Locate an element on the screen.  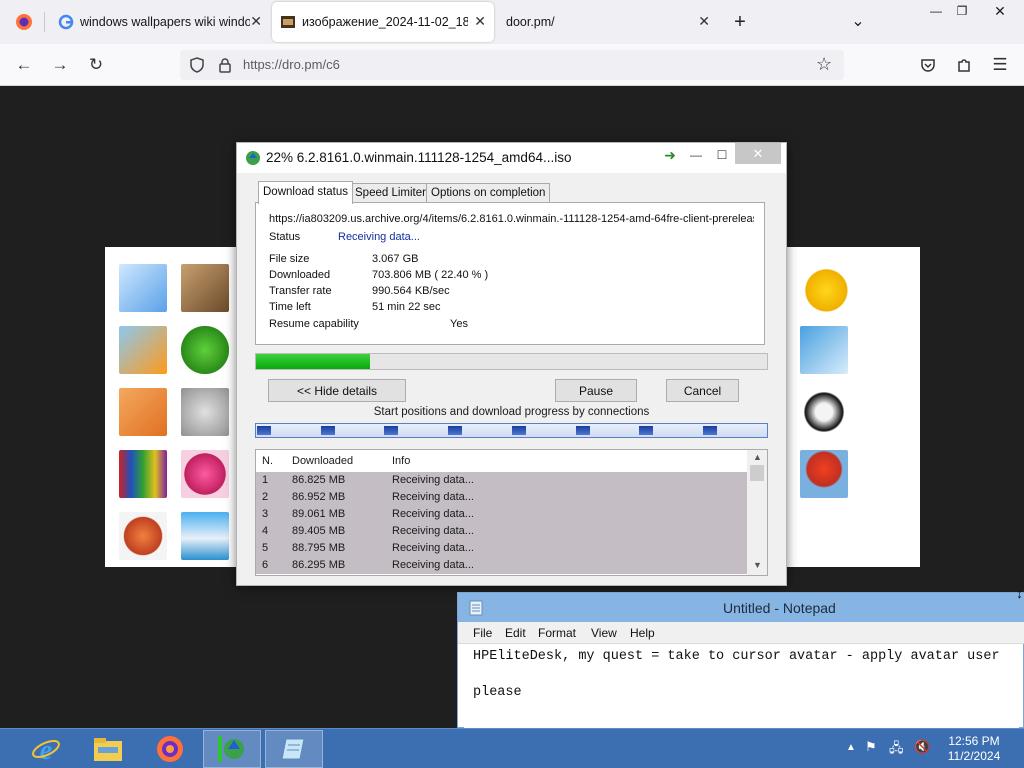
row-number: 5 is located at coordinates (265, 548).